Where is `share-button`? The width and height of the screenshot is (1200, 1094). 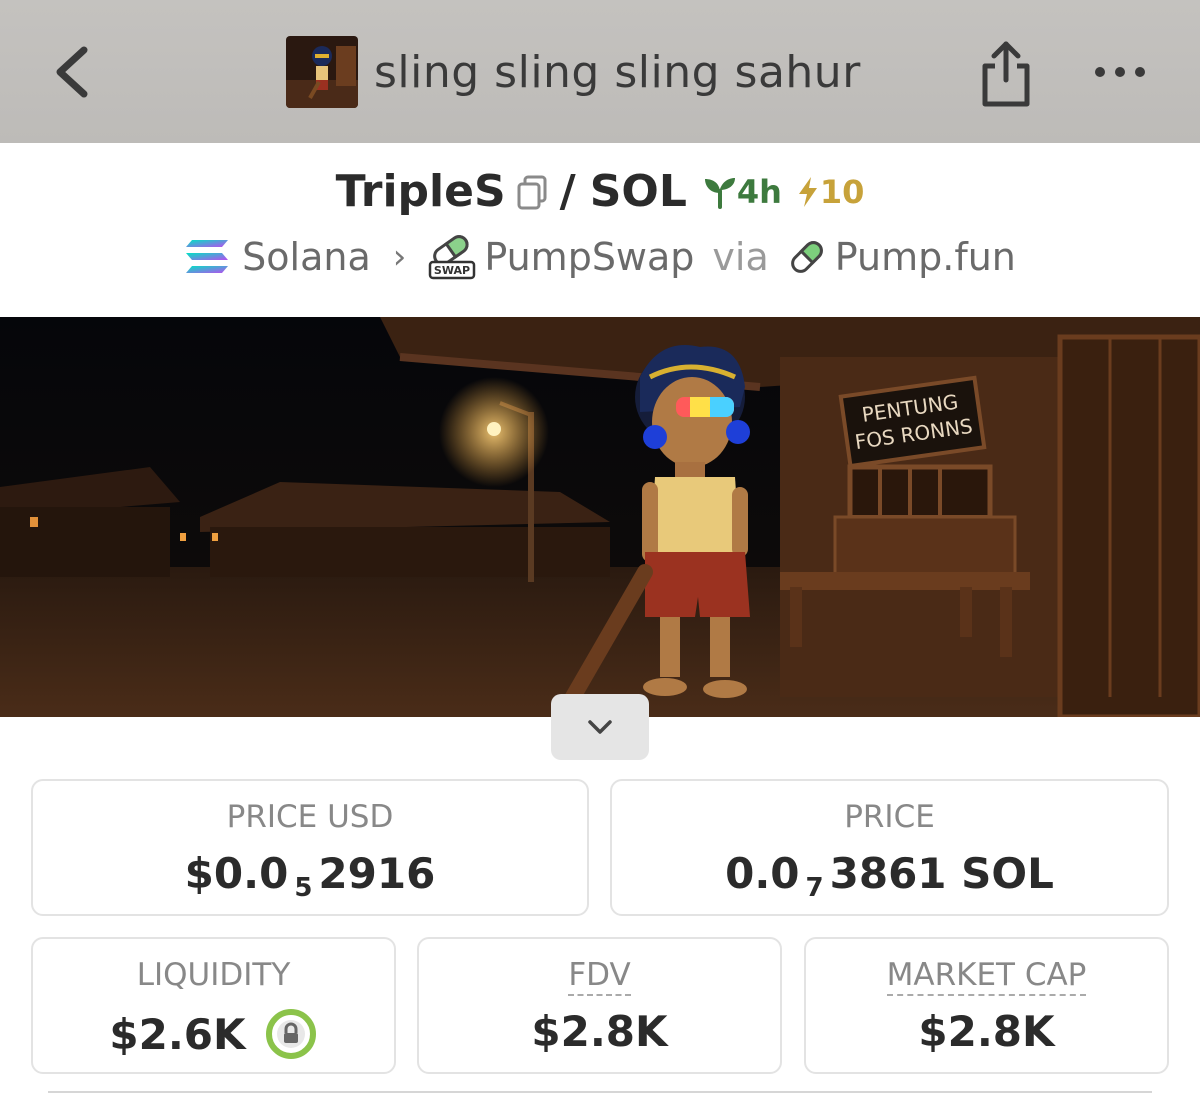 share-button is located at coordinates (1006, 73).